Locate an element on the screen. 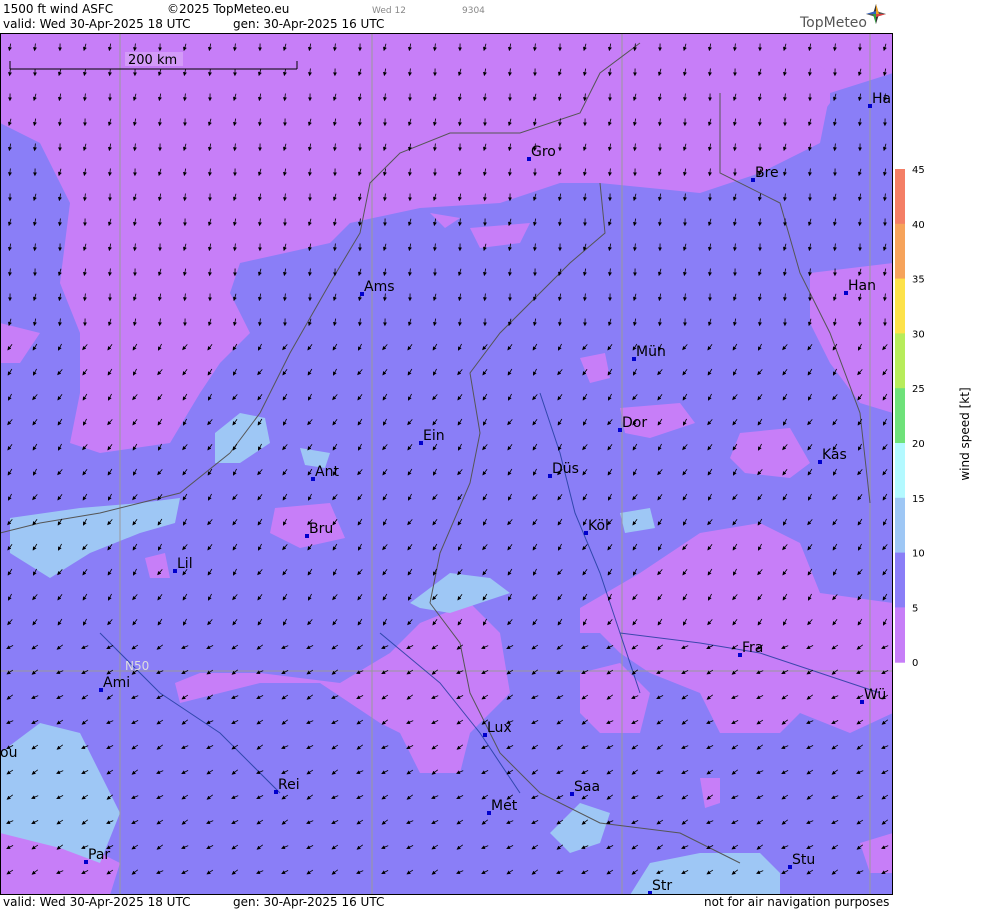  svg-text: Köl is located at coordinates (598, 526).